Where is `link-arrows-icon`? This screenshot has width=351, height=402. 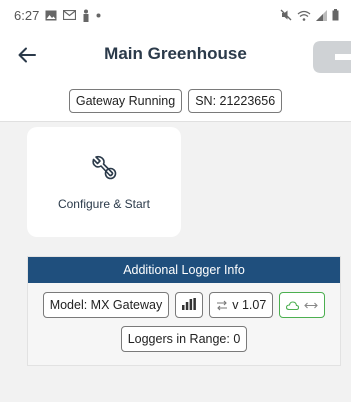
link-arrows-icon is located at coordinates (311, 305).